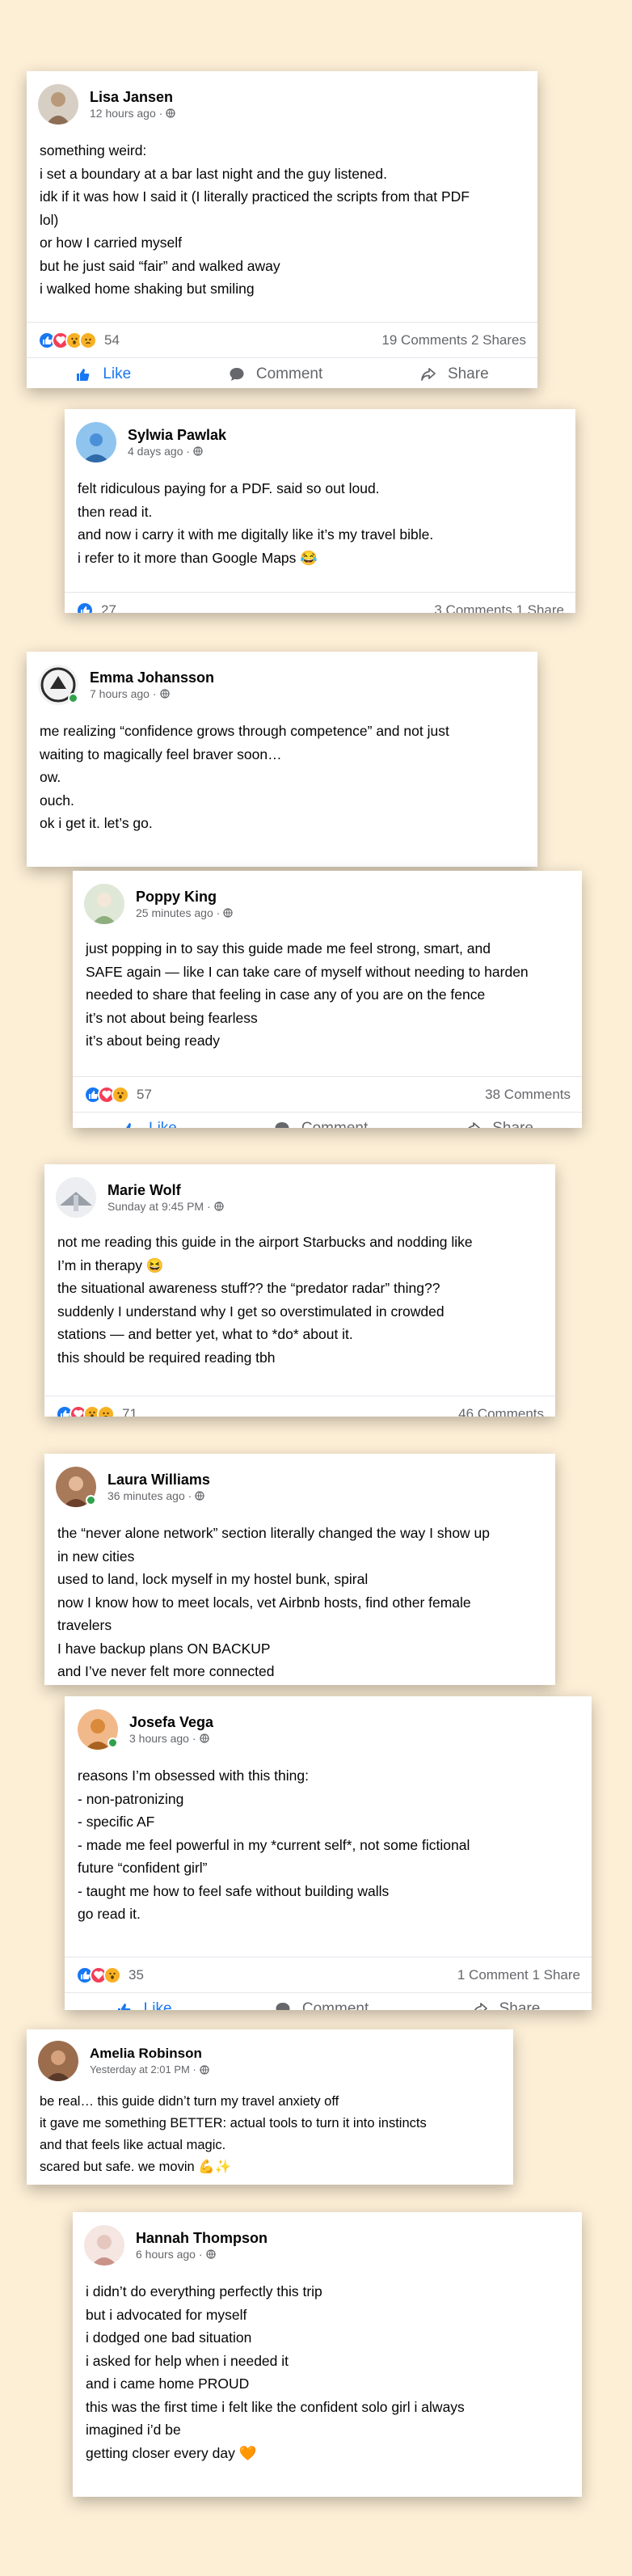  What do you see at coordinates (166, 1357) in the screenshot?
I see `post-line: this should be required reading tbh` at bounding box center [166, 1357].